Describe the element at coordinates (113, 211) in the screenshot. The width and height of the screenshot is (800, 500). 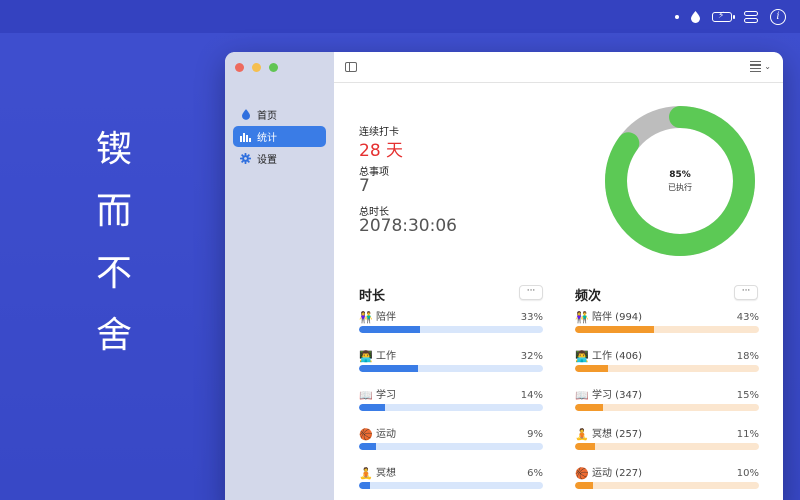
I see `slogan-char: 而` at that location.